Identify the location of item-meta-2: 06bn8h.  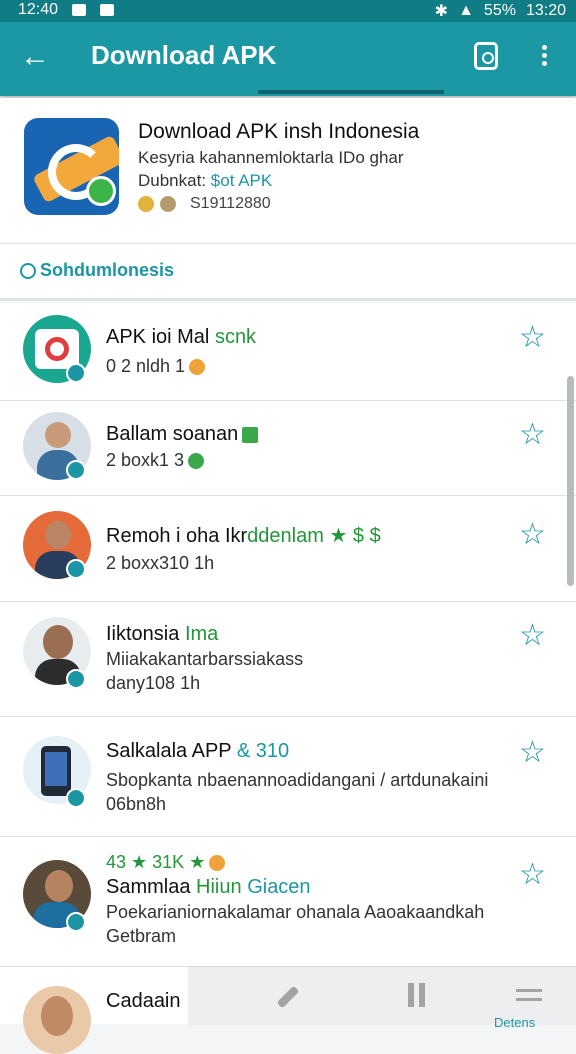
(136, 804).